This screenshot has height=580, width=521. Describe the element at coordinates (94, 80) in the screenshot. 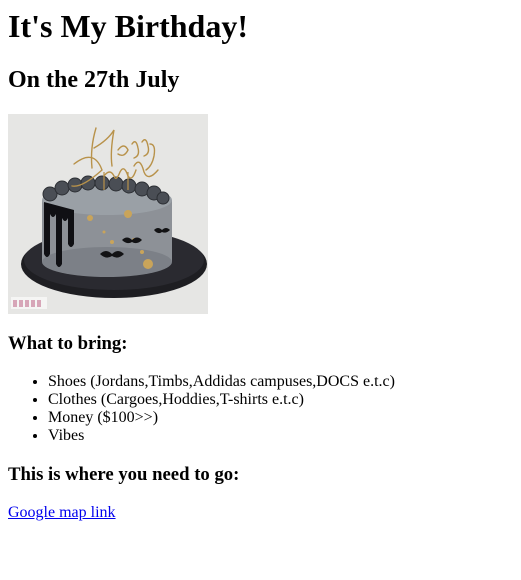

I see `page-subtitle: On the 27th July` at that location.